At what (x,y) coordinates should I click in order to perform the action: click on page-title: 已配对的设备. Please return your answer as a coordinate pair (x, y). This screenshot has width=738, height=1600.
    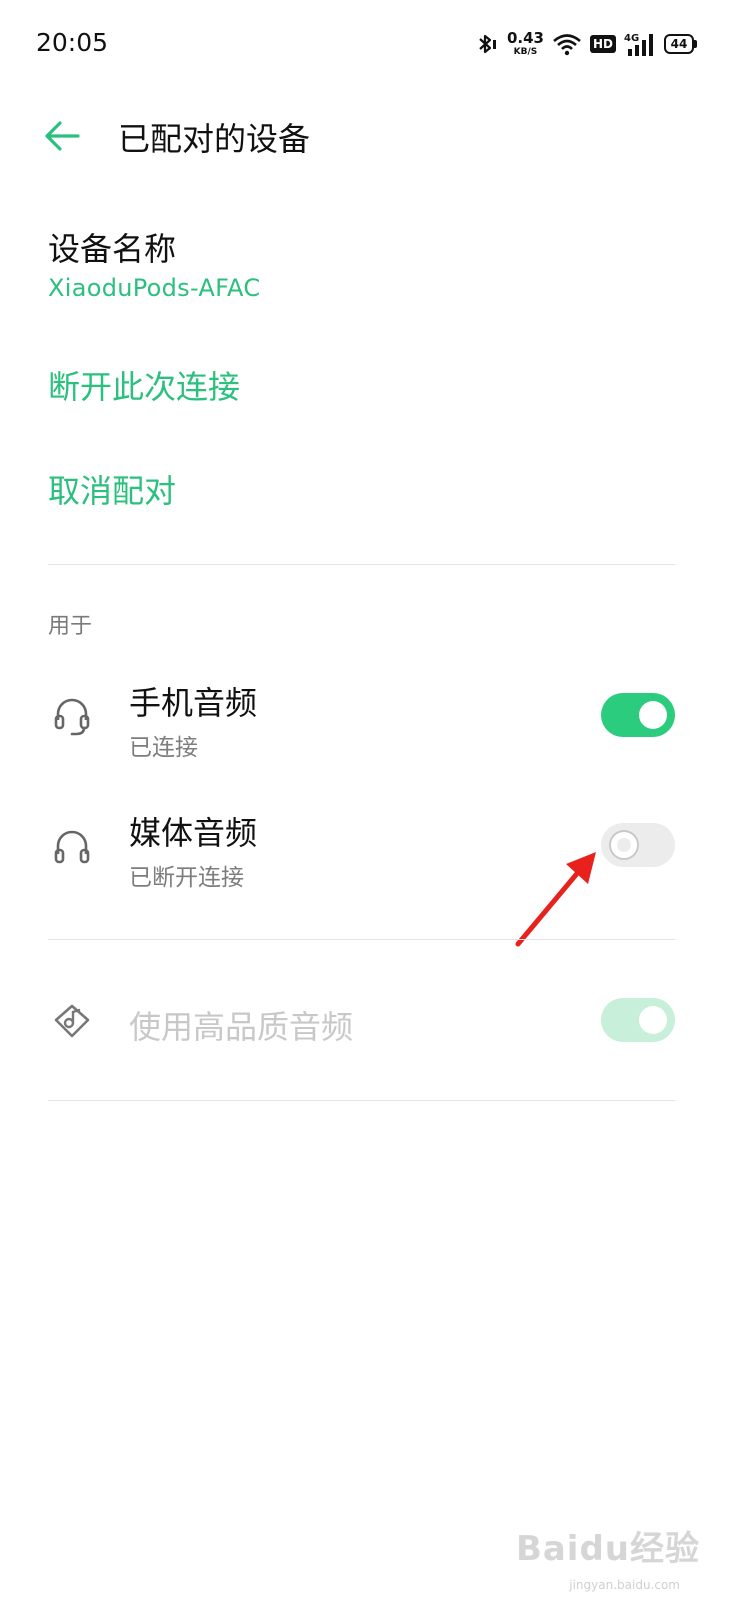
    Looking at the image, I should click on (214, 139).